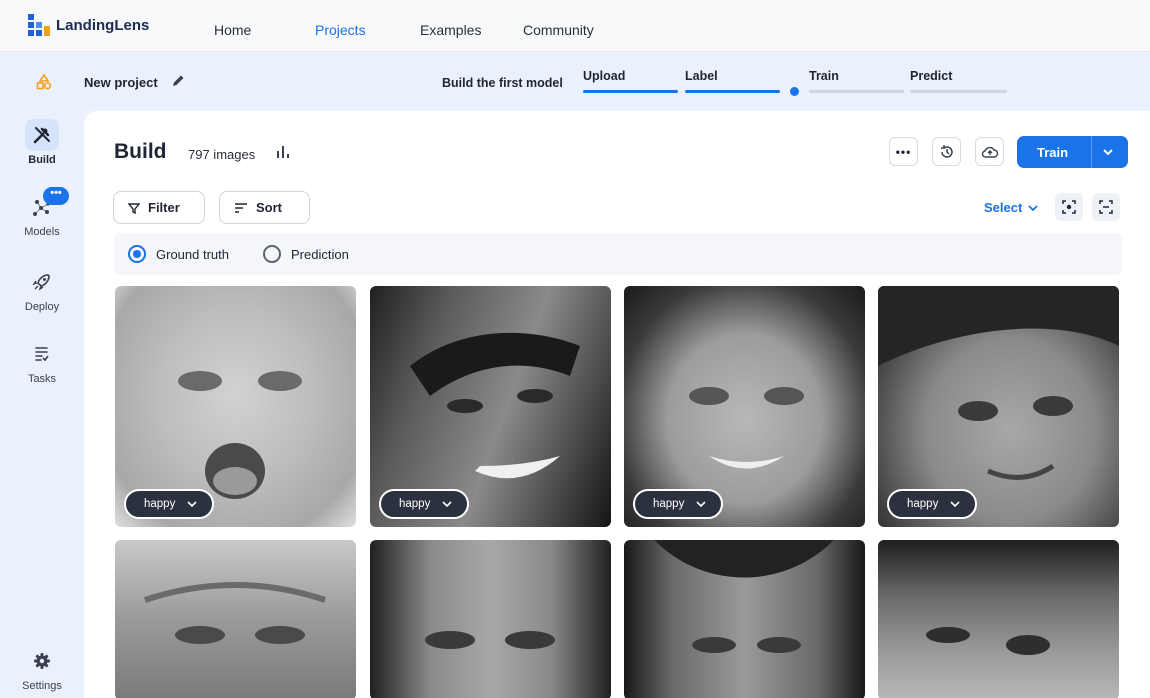  I want to click on filter-button: Filter, so click(159, 207).